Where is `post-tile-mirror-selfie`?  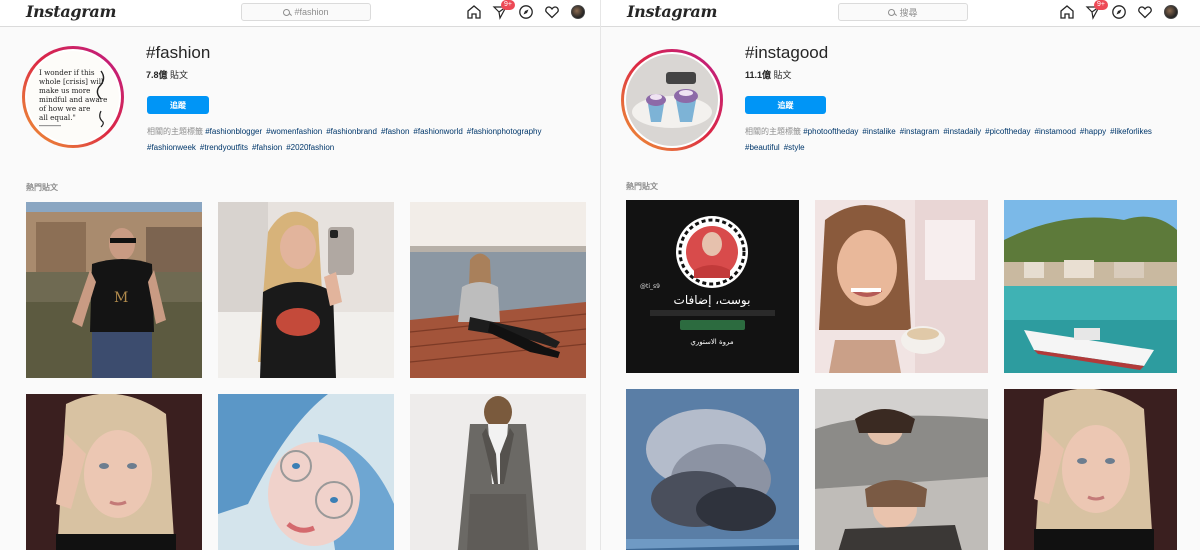
post-tile-mirror-selfie is located at coordinates (306, 290).